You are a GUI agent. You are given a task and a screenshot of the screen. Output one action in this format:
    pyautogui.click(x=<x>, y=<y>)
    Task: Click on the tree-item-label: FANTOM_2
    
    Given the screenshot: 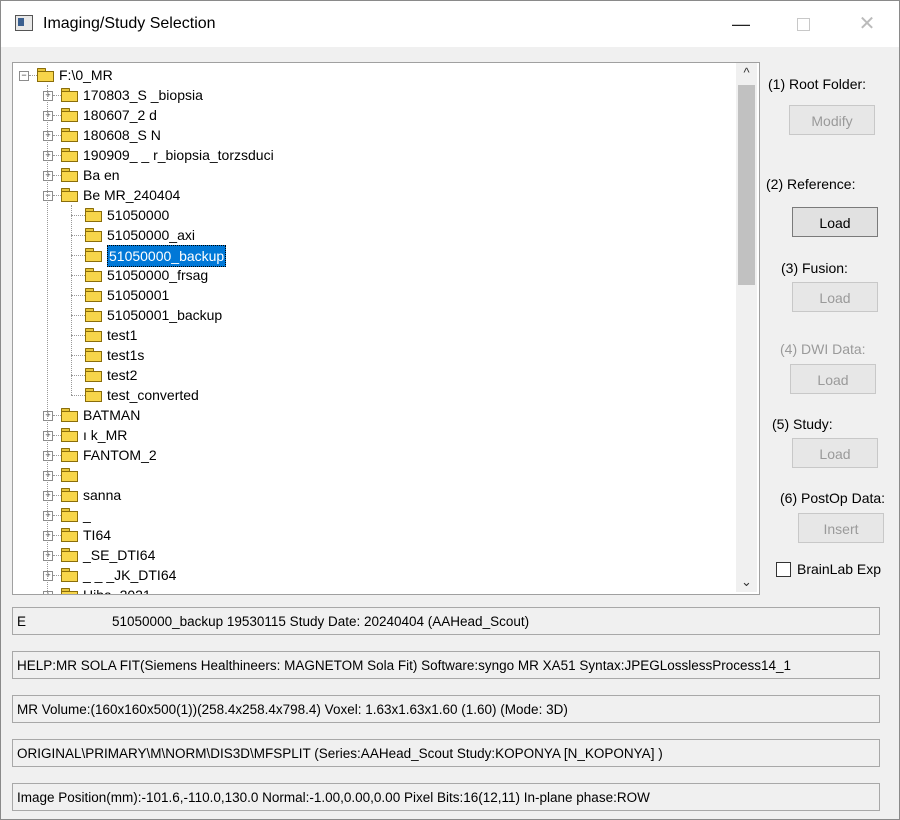 What is the action you would take?
    pyautogui.click(x=120, y=455)
    